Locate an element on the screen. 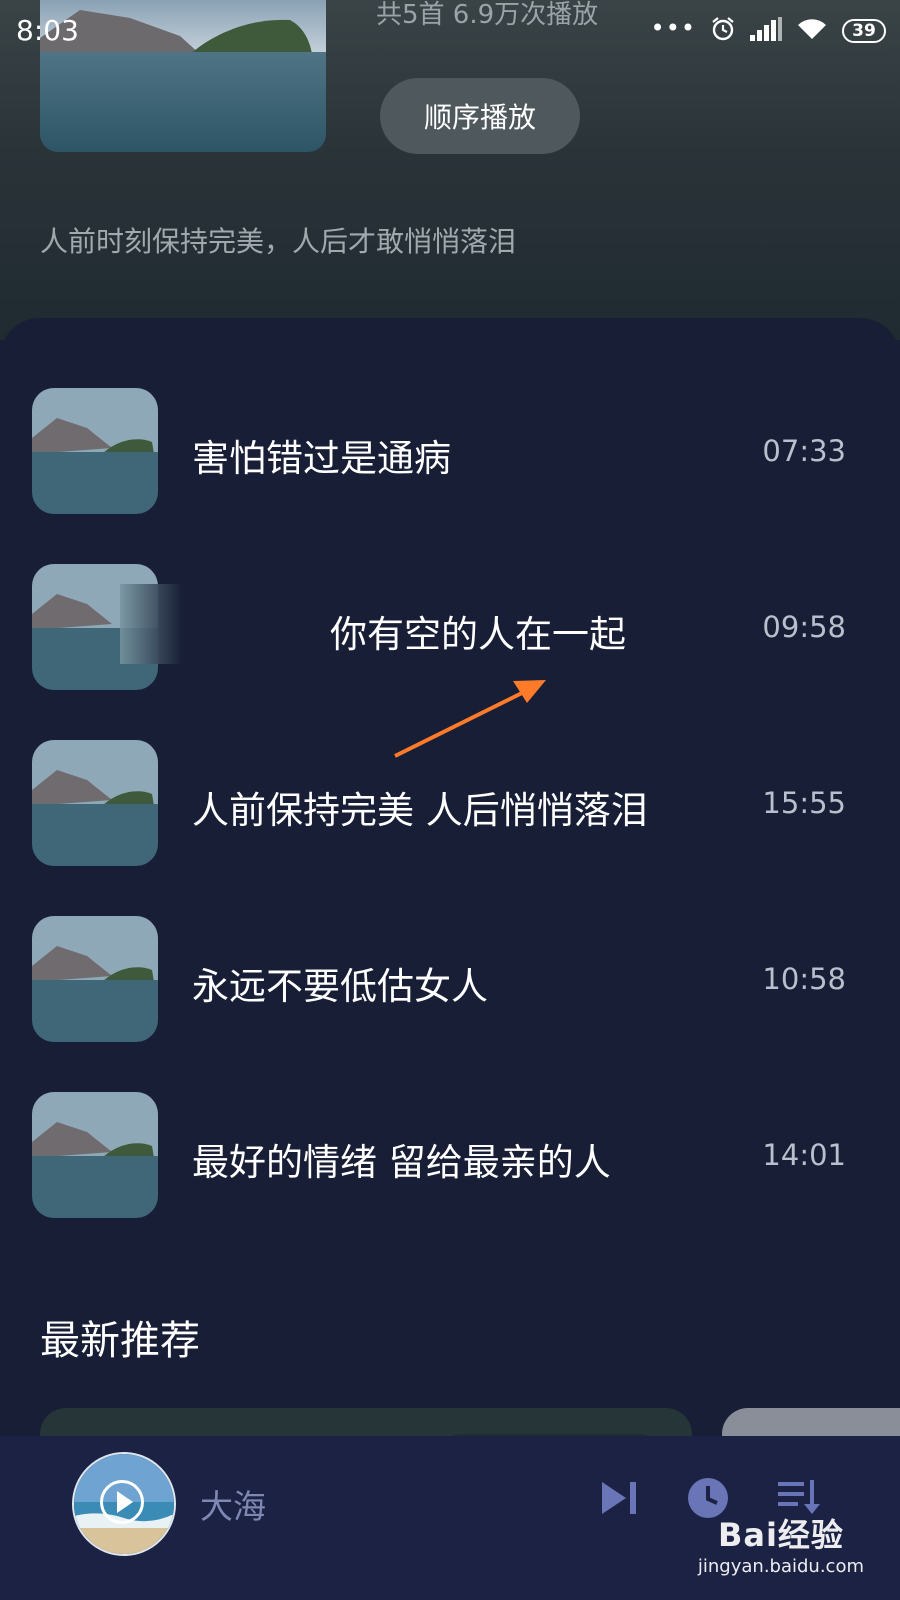  now-playing-cover is located at coordinates (124, 1504).